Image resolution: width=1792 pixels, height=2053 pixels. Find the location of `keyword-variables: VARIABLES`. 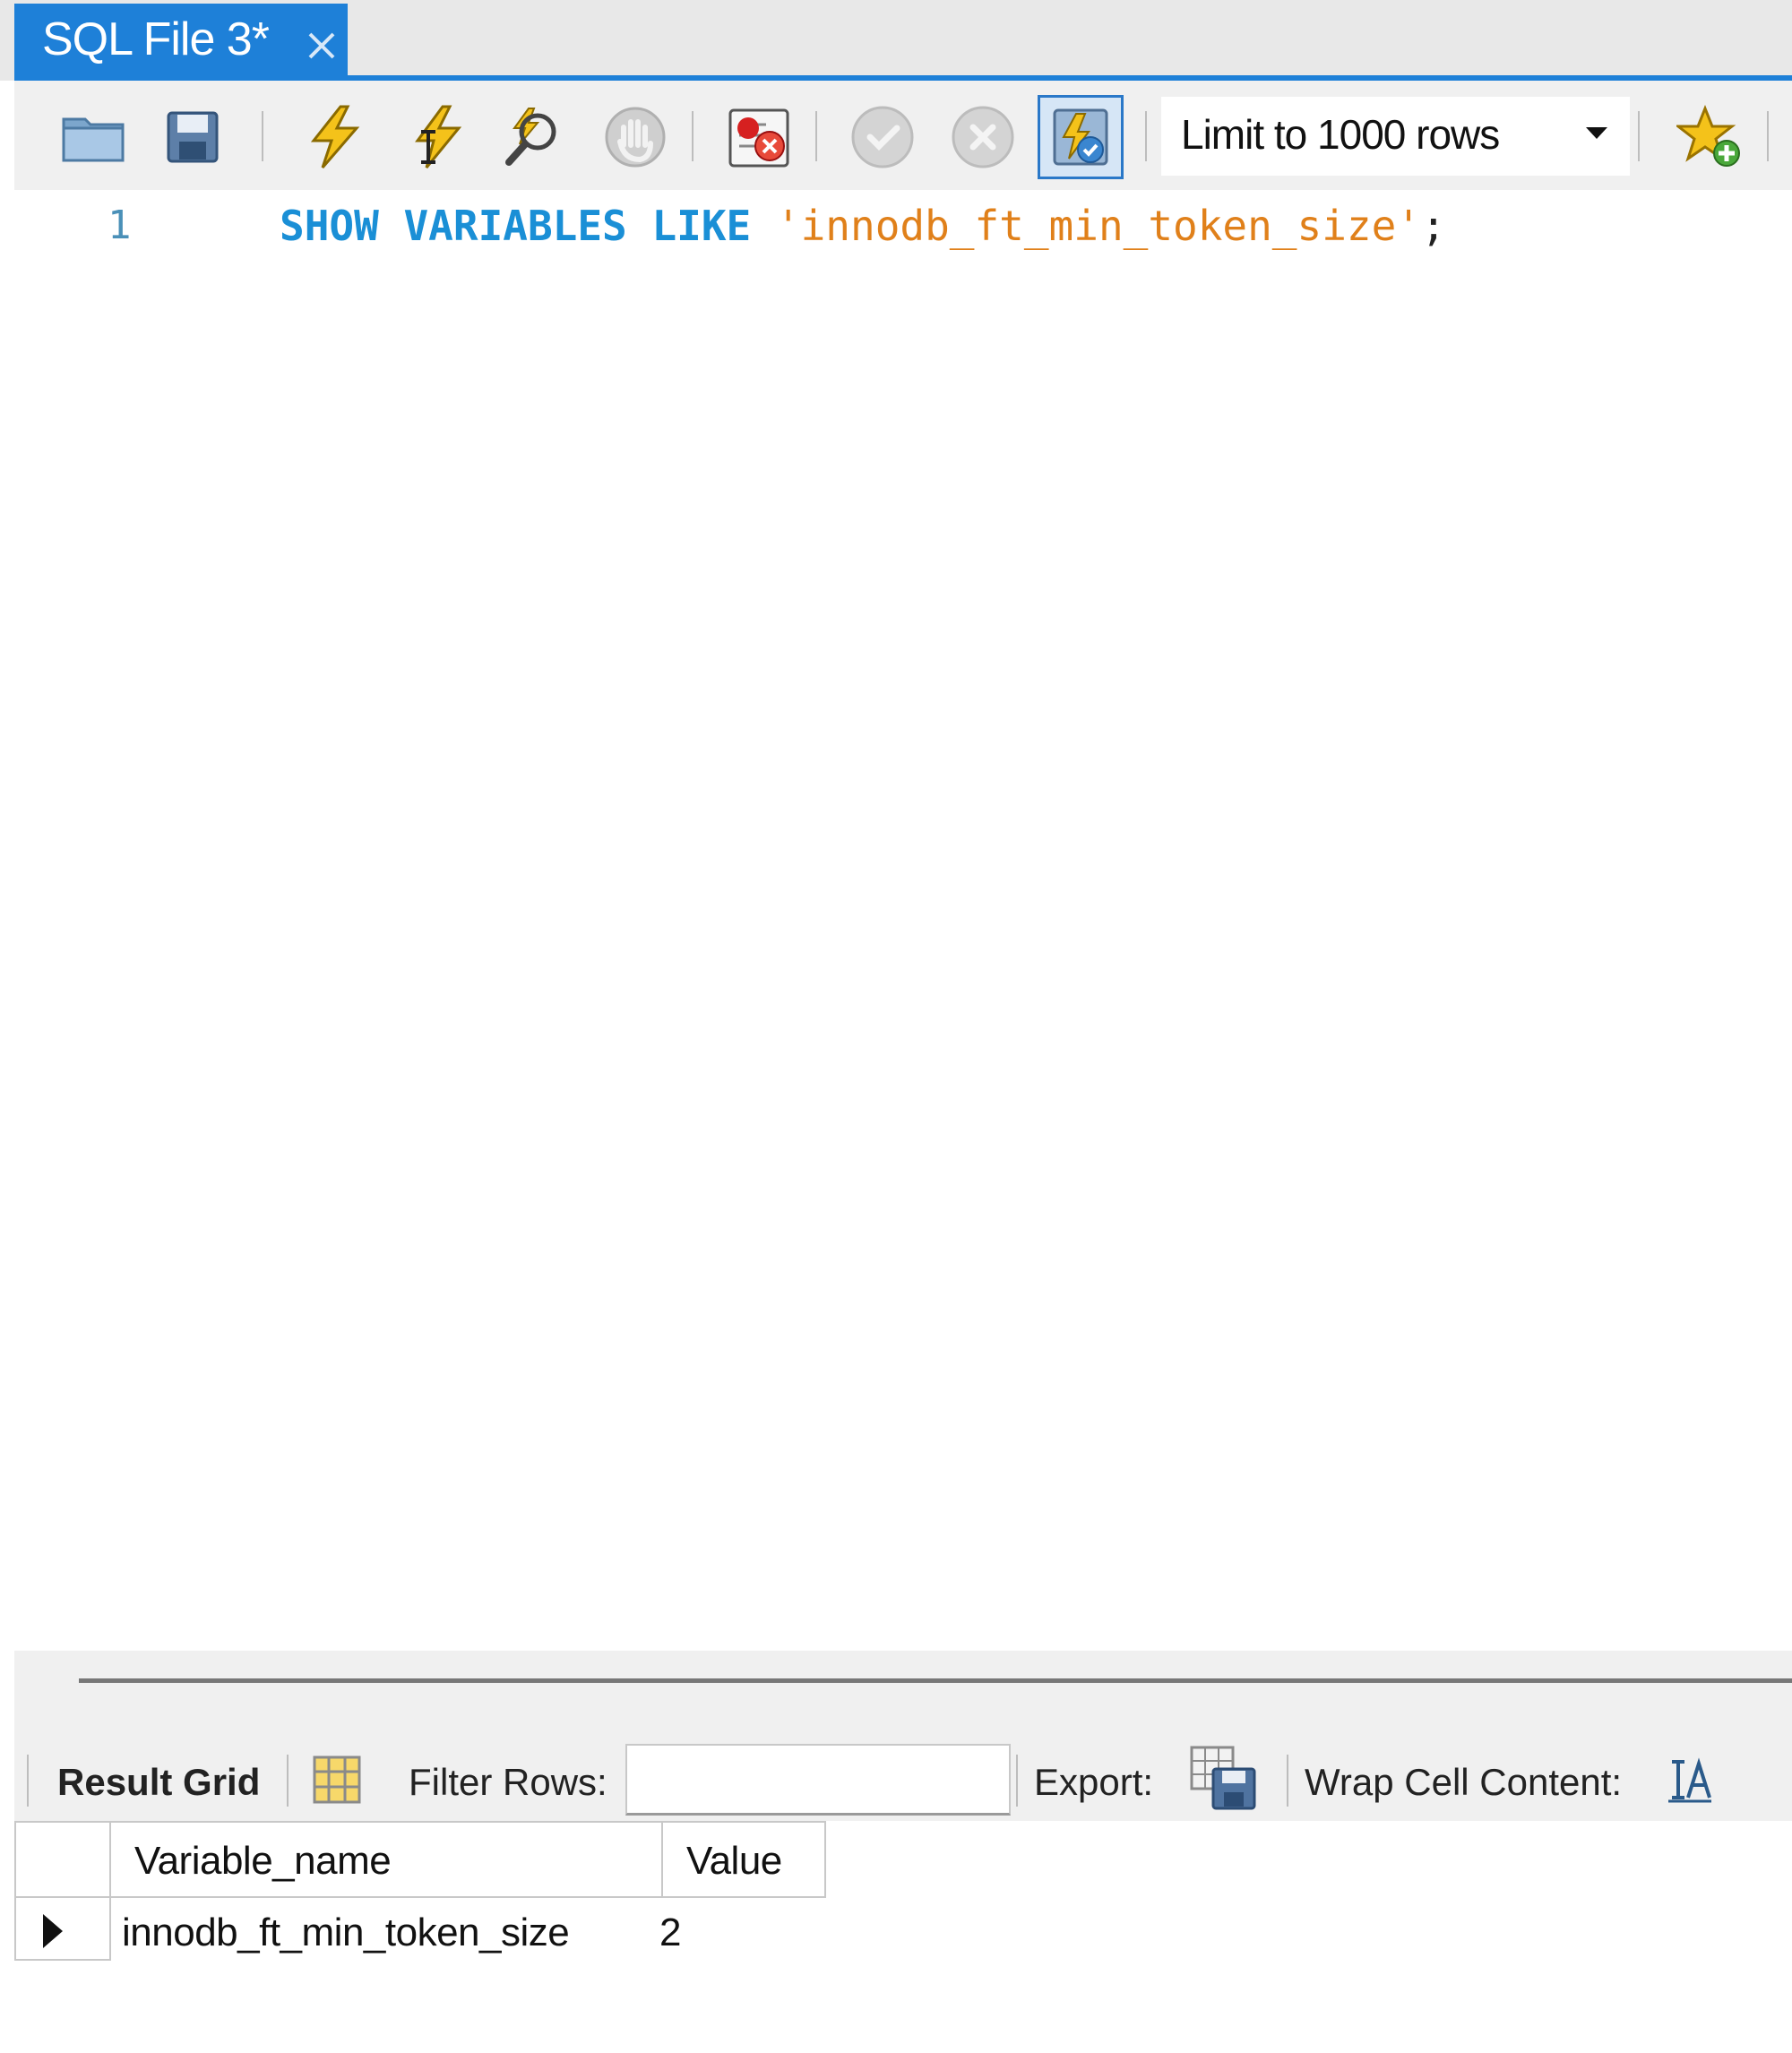

keyword-variables: VARIABLES is located at coordinates (515, 226).